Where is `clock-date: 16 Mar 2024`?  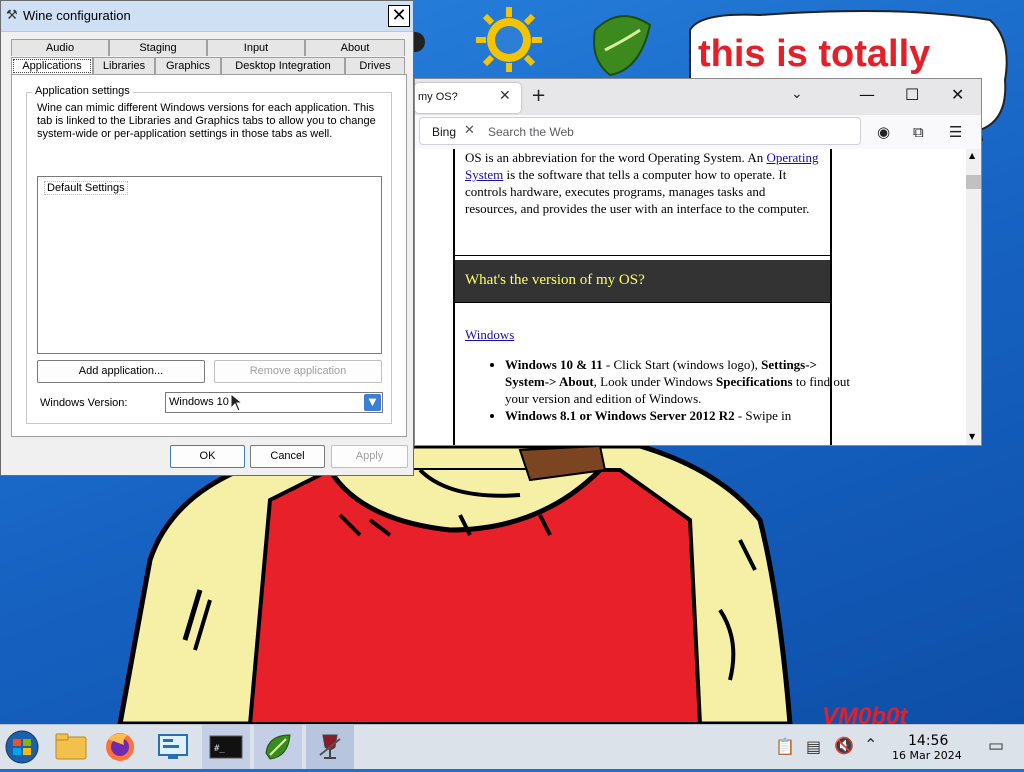
clock-date: 16 Mar 2024 is located at coordinates (927, 755).